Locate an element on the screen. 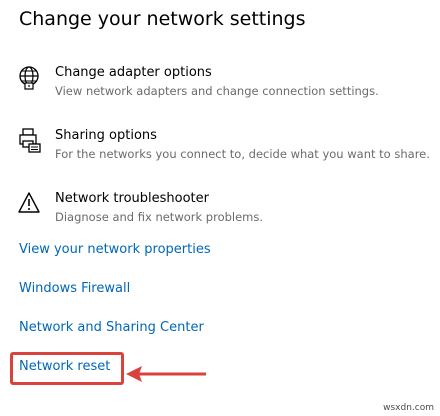 This screenshot has width=440, height=416. option-title: Change adapter options is located at coordinates (133, 72).